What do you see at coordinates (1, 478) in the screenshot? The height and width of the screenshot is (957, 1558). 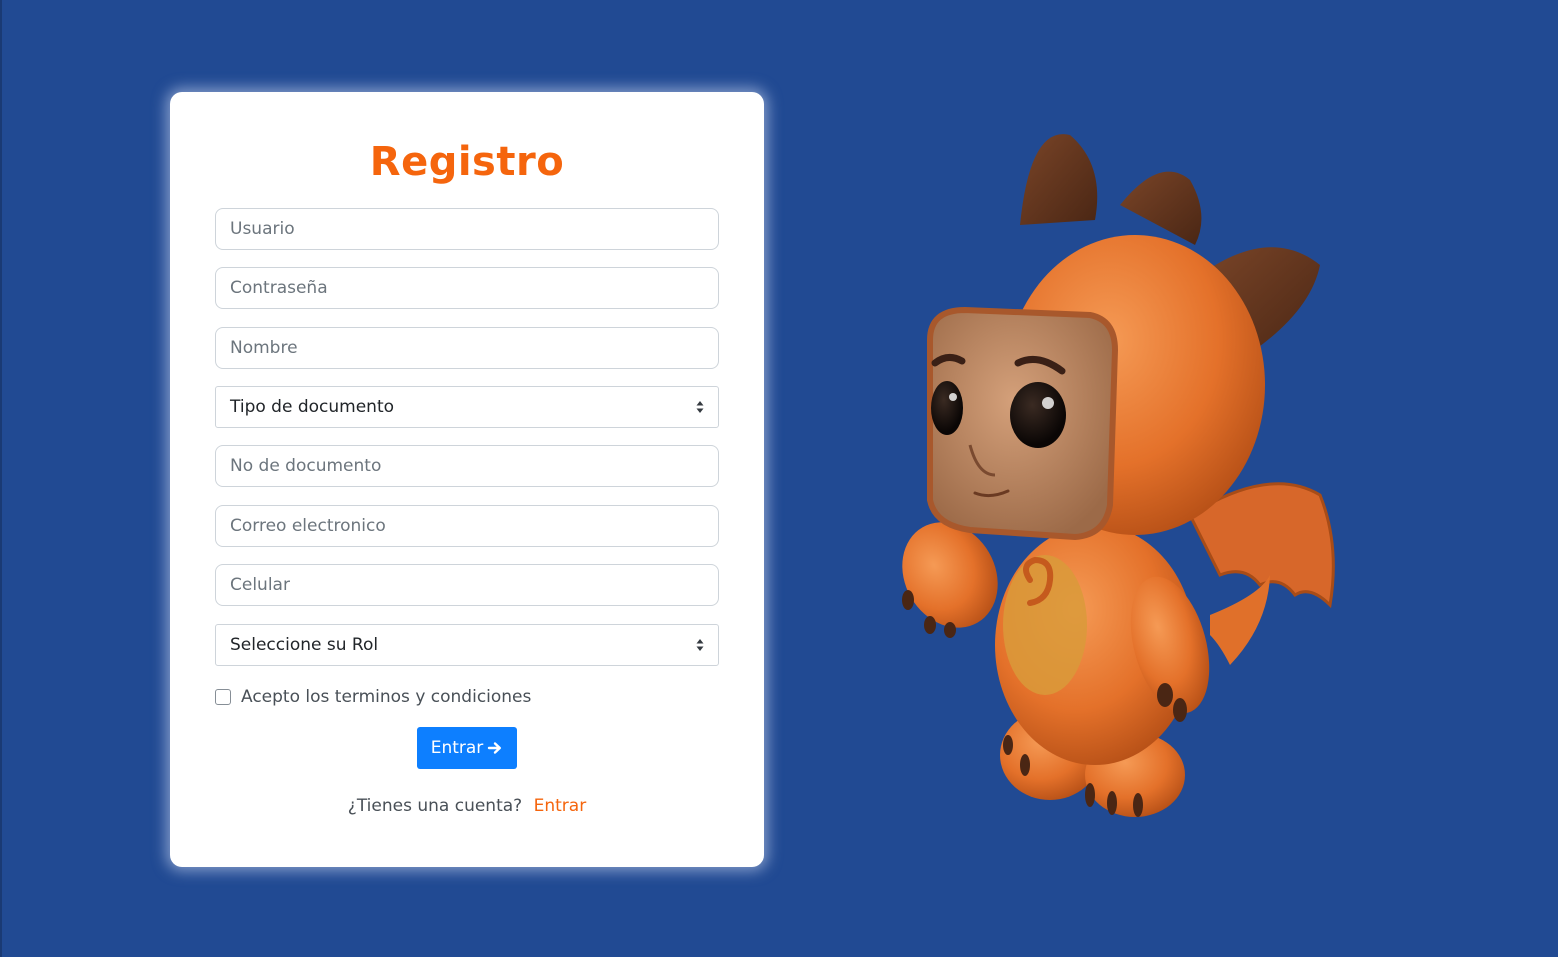 I see `left-edge-divider` at bounding box center [1, 478].